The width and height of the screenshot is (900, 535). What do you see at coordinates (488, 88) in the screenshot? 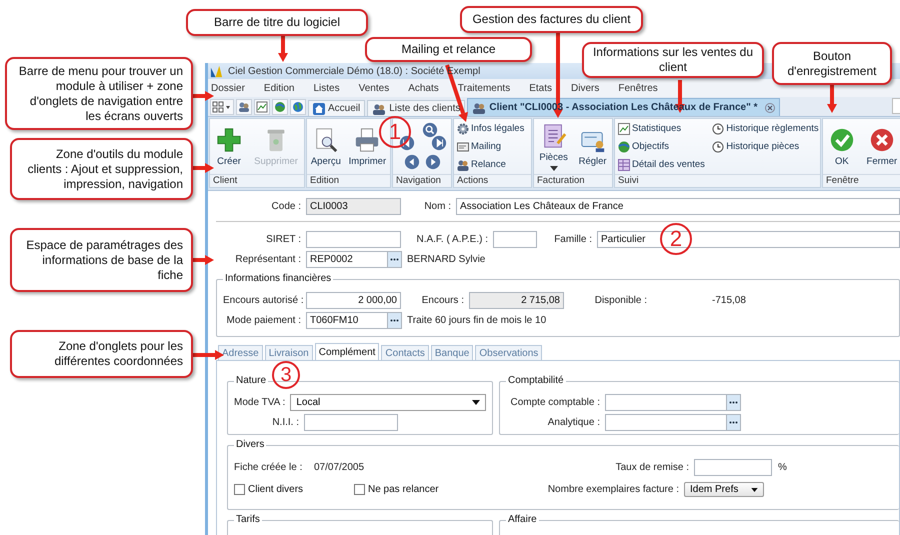
I see `menu-item: Traitements` at bounding box center [488, 88].